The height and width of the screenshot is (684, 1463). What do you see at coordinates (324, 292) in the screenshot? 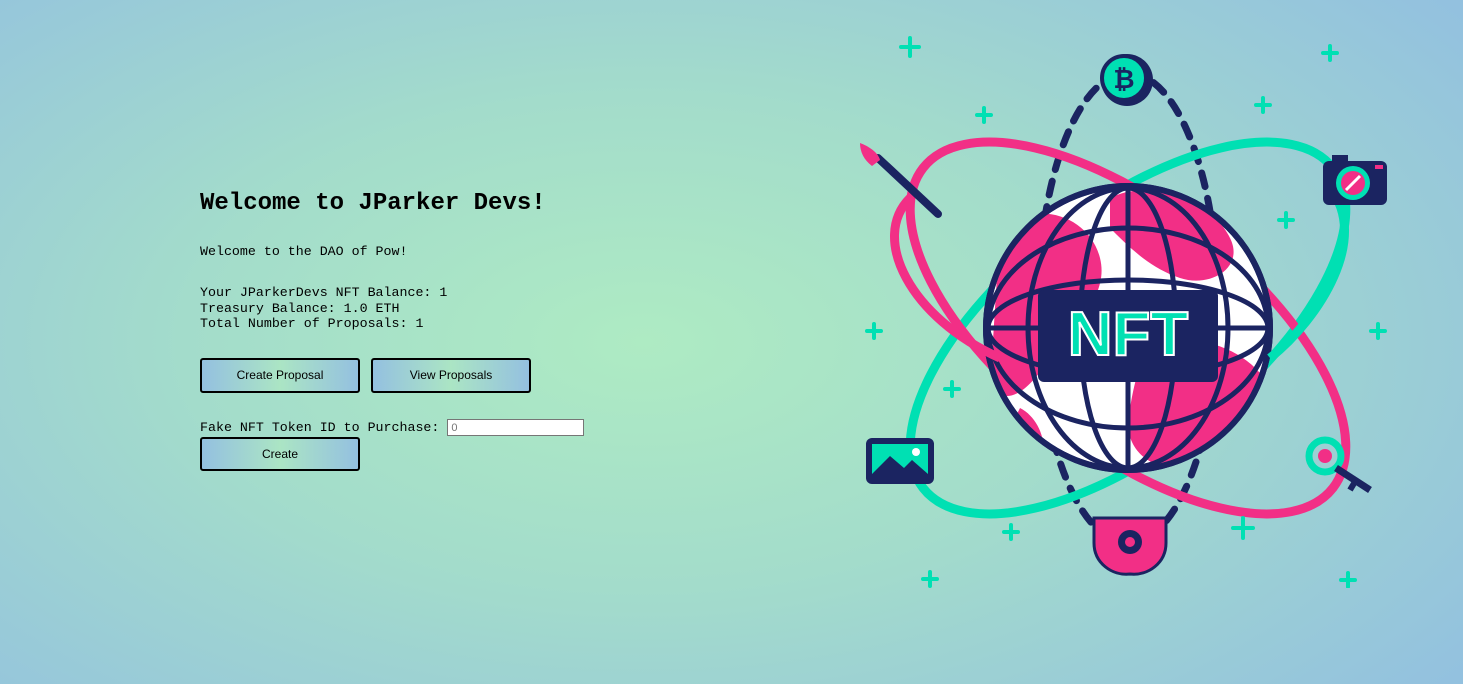
I see `nft-balance-text: Your JParkerDevs NFT Balance: 1` at bounding box center [324, 292].